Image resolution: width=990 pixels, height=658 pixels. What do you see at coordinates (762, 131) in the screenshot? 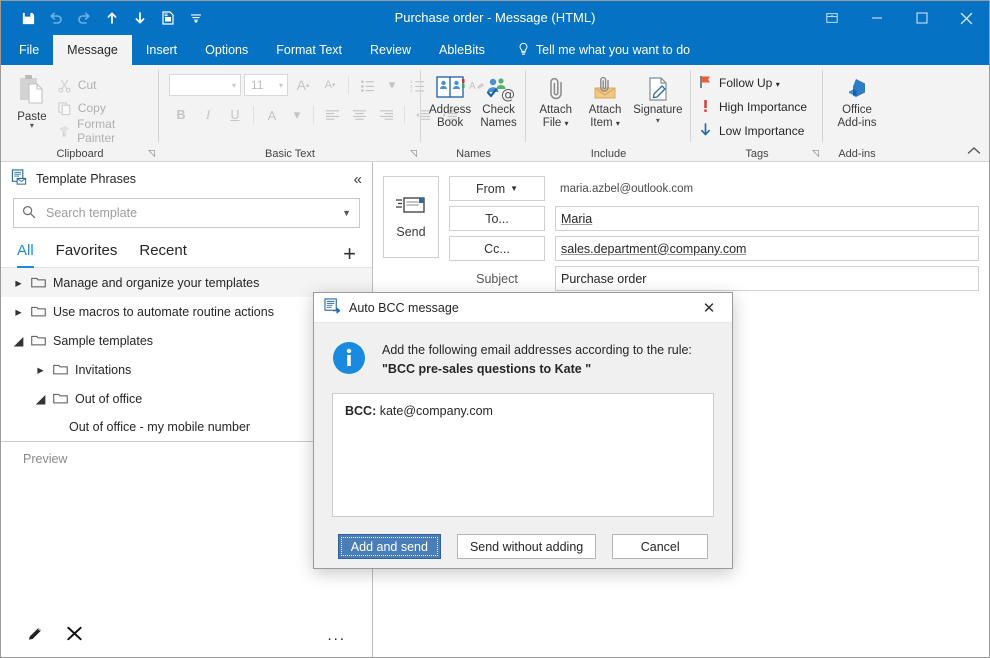
I see `low-importance-label: Low Importance` at bounding box center [762, 131].